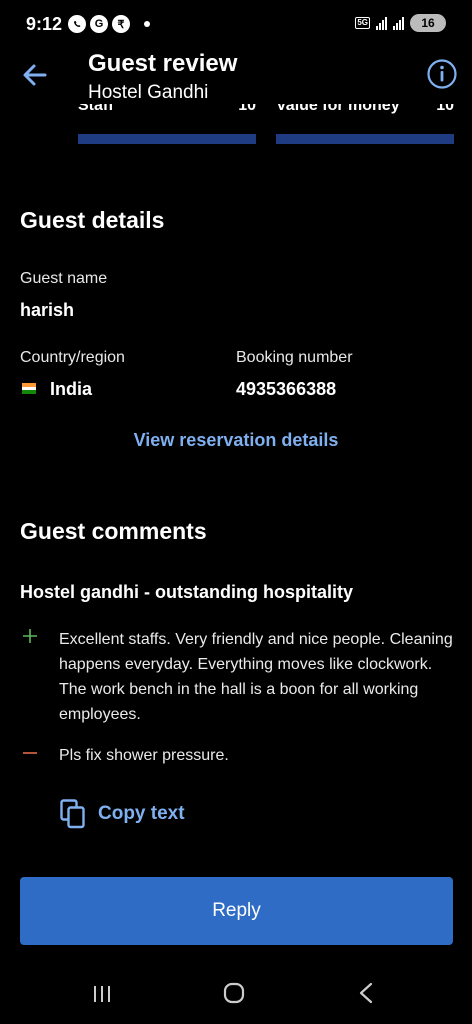 This screenshot has width=472, height=1024. What do you see at coordinates (102, 994) in the screenshot?
I see `recent-apps-icon` at bounding box center [102, 994].